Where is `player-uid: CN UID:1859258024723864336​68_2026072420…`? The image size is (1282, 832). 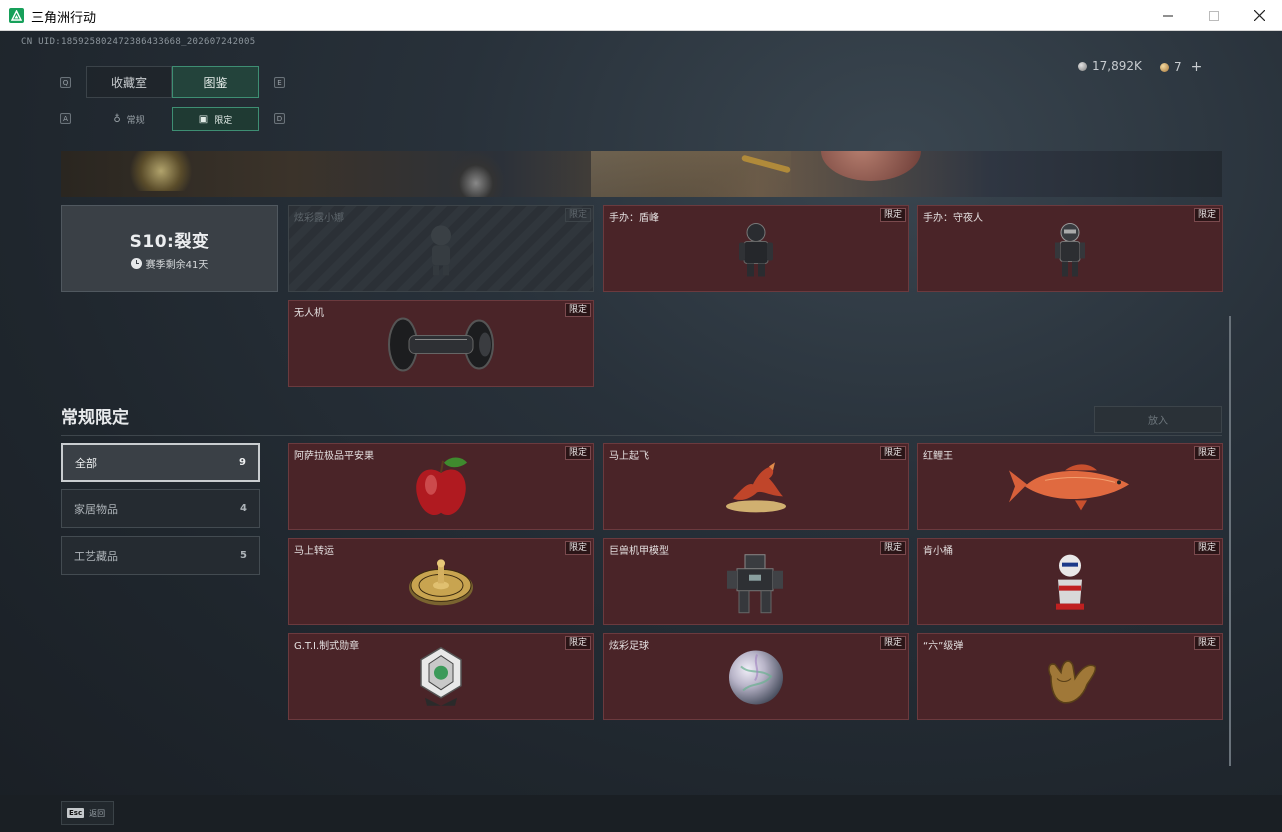 player-uid: CN UID:1859258024723864336​68_2026072420… is located at coordinates (138, 42).